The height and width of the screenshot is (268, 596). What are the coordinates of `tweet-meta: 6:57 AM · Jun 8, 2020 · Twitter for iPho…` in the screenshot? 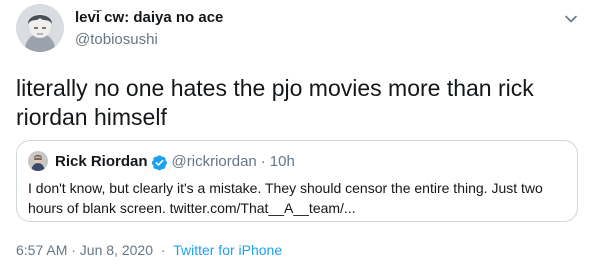 It's located at (149, 250).